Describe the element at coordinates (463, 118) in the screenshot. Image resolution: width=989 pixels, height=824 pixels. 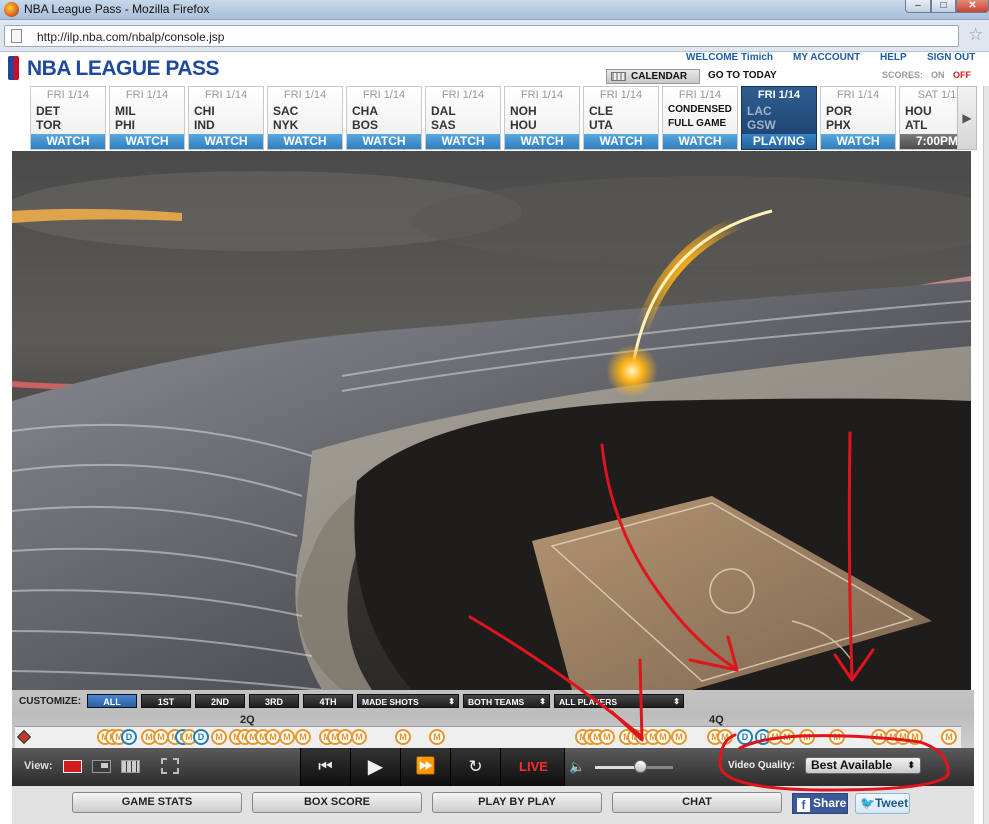
I see `game-card: FRI 1/14 DAL SAS WATCH` at that location.